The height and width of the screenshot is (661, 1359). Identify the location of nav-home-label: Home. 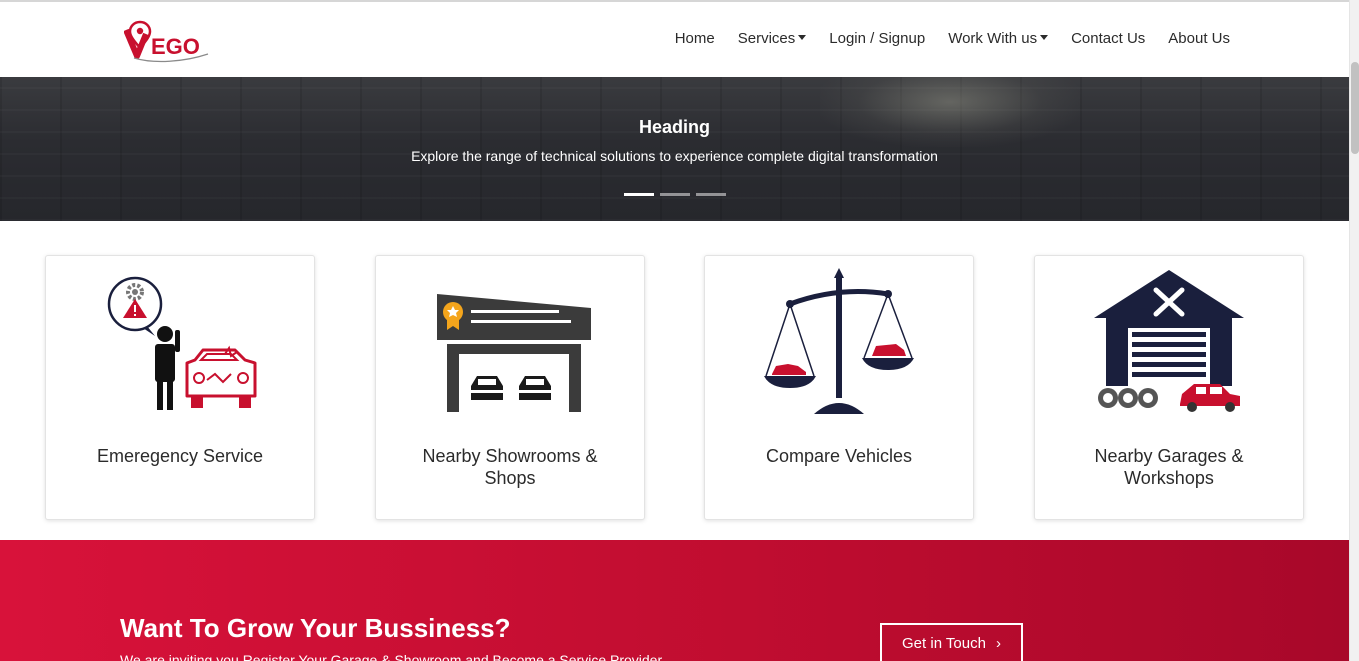
(694, 38).